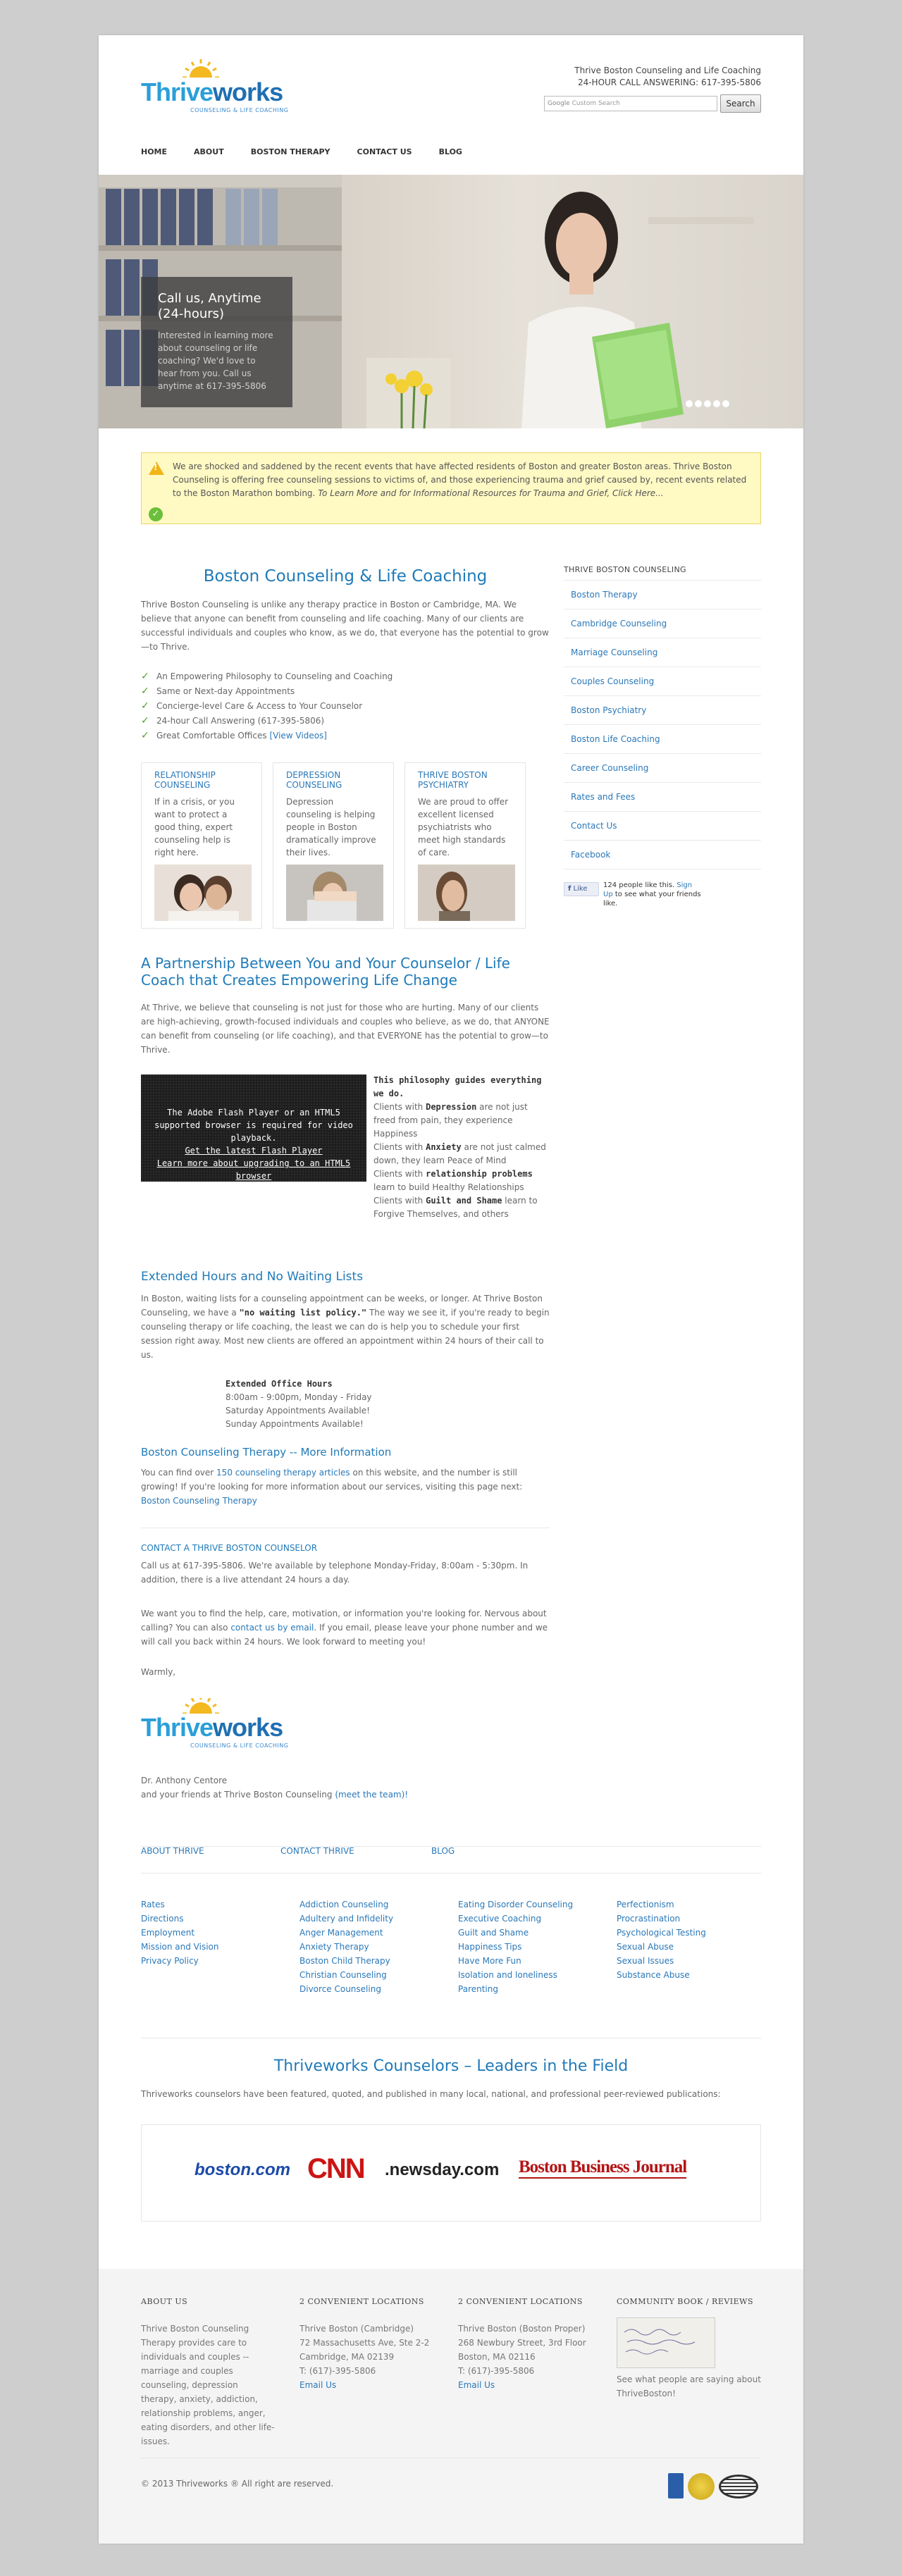  What do you see at coordinates (528, 1975) in the screenshot?
I see `footer-link: Isolation and loneliness` at bounding box center [528, 1975].